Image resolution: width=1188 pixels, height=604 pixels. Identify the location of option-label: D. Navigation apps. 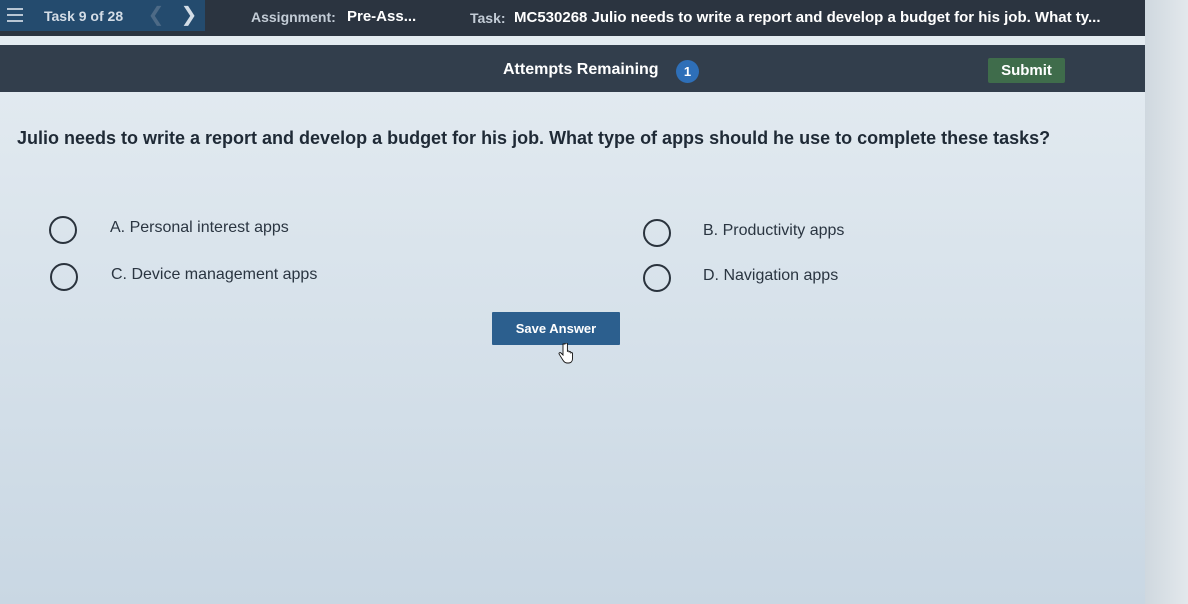
(771, 275).